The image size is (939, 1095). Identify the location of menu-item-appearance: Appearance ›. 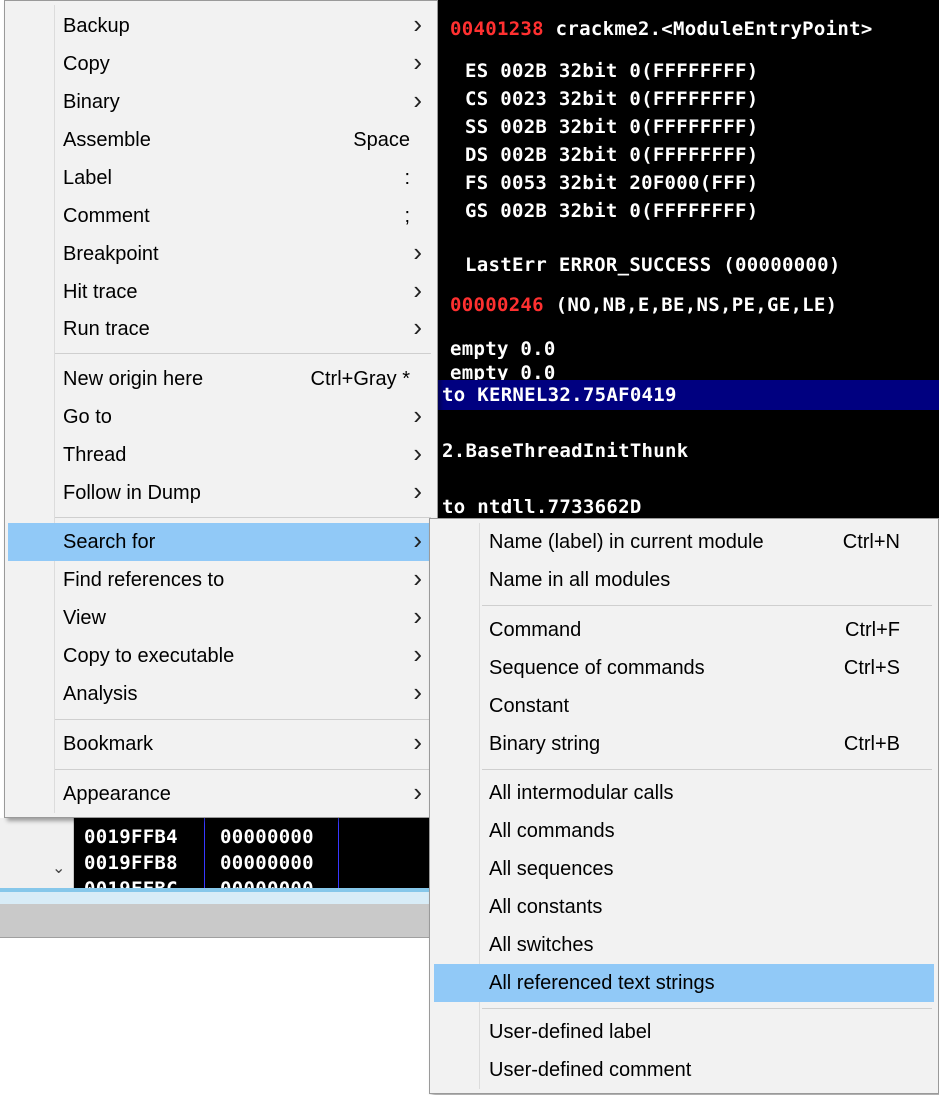
(221, 794).